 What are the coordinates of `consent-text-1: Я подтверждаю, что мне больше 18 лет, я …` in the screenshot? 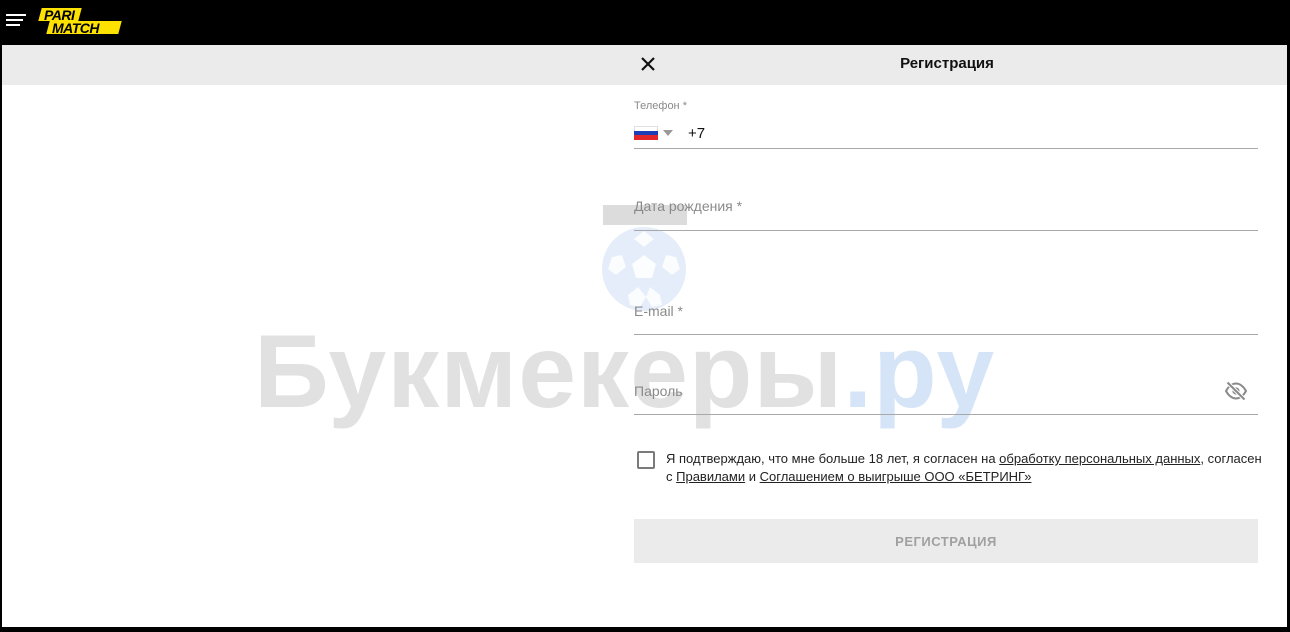 It's located at (833, 458).